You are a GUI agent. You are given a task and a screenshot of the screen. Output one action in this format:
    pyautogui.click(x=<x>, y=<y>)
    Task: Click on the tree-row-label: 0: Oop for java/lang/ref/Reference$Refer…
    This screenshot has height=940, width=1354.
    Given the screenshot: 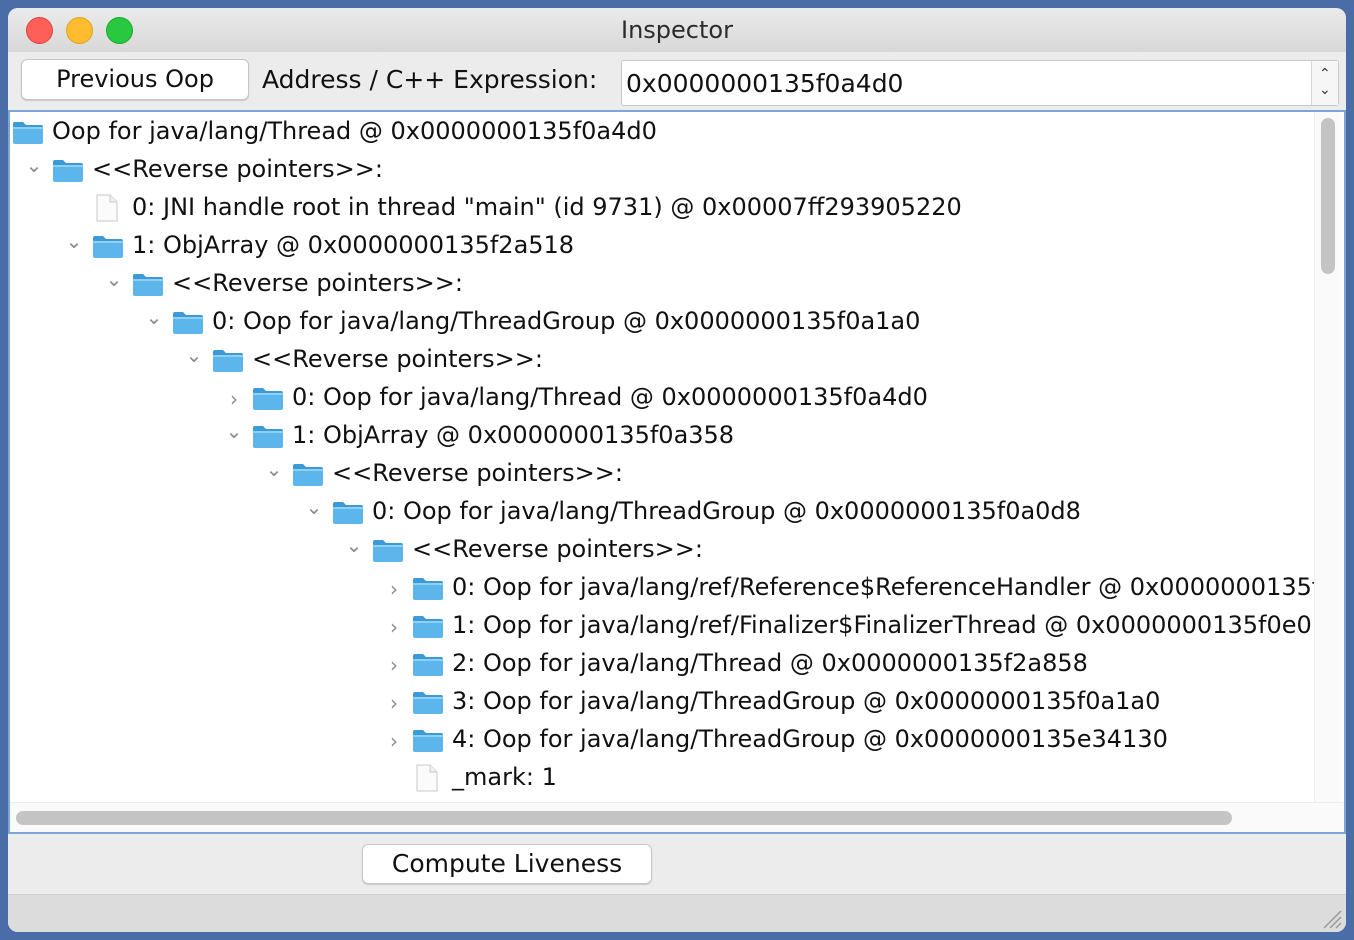 What is the action you would take?
    pyautogui.click(x=886, y=587)
    